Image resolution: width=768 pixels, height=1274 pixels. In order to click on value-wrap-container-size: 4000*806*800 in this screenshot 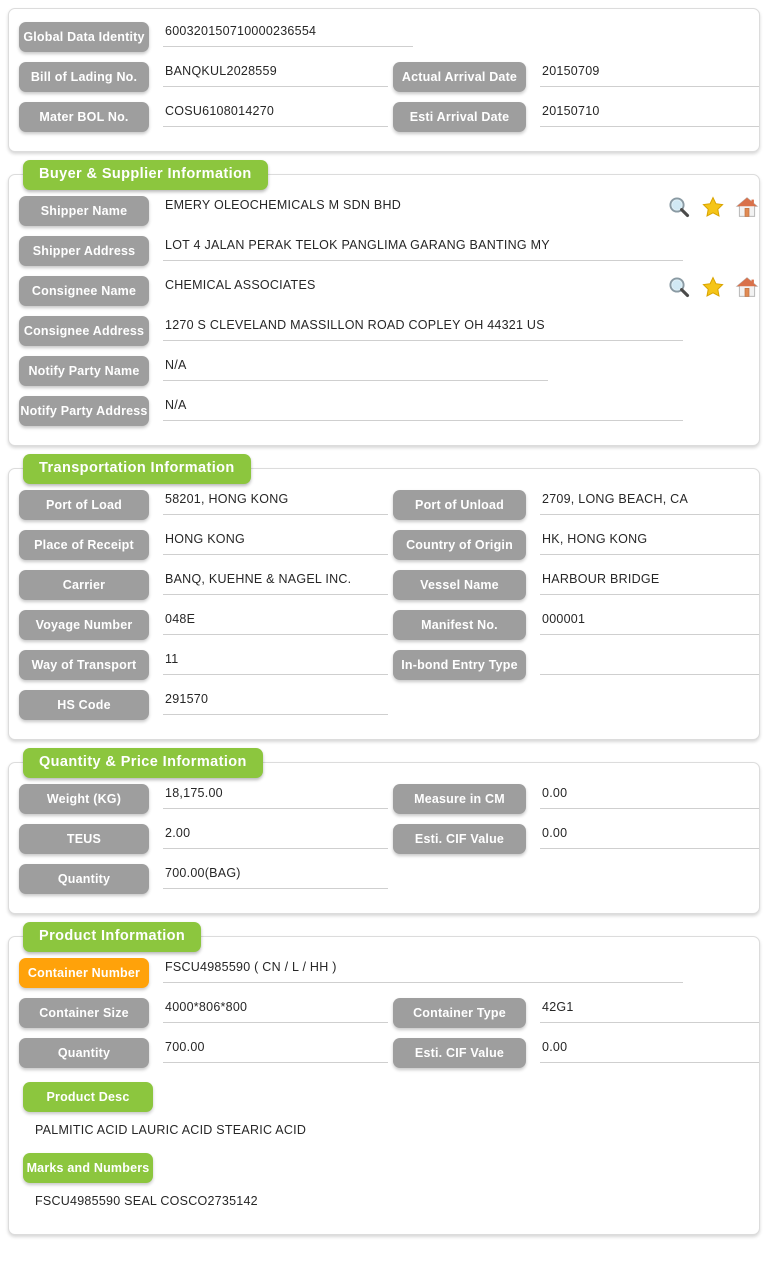, I will do `click(275, 1013)`.